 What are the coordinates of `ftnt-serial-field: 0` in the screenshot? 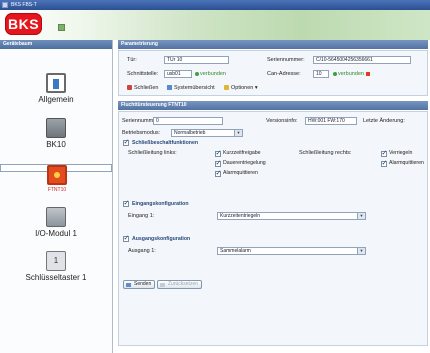 It's located at (188, 121).